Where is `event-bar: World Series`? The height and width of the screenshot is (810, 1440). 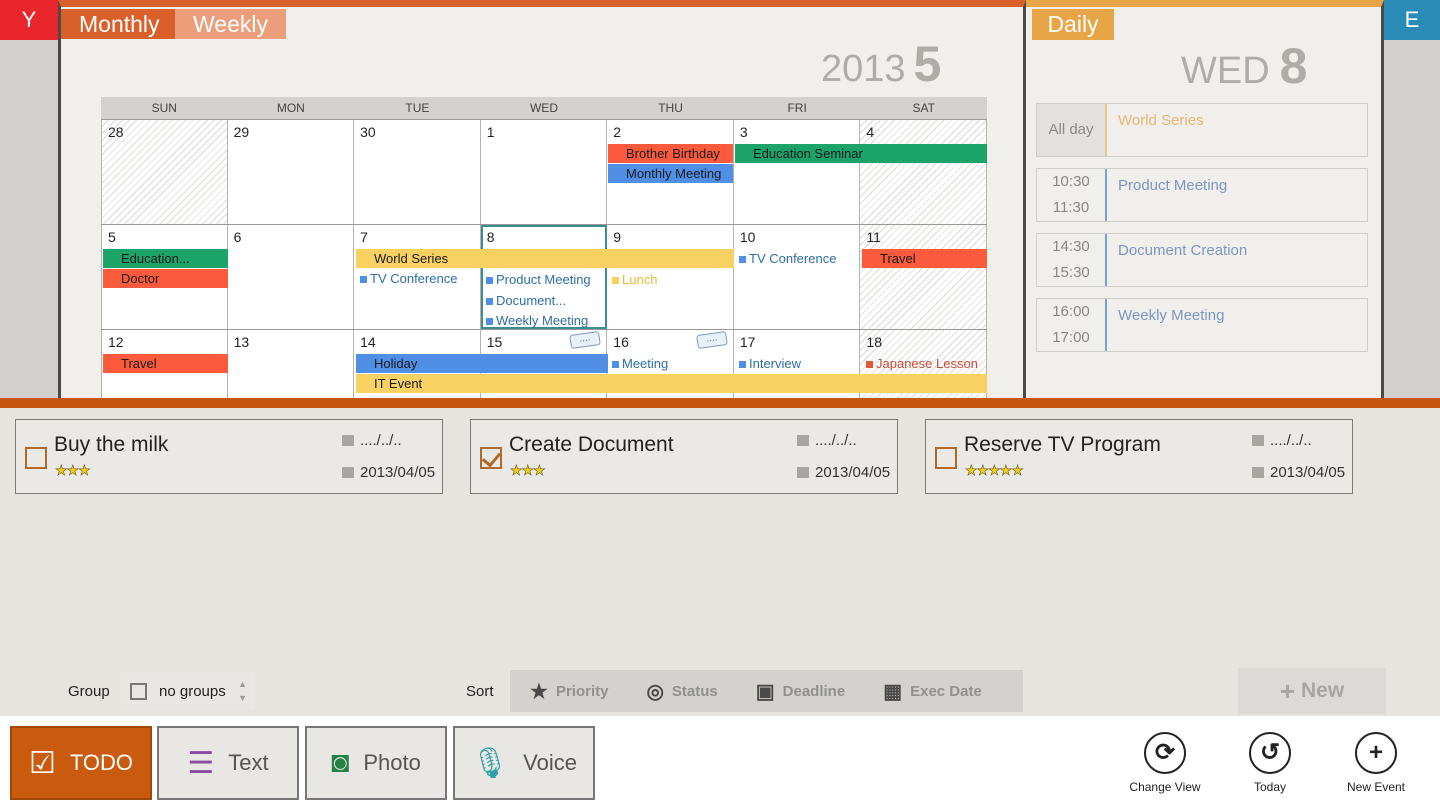
event-bar: World Series is located at coordinates (545, 258).